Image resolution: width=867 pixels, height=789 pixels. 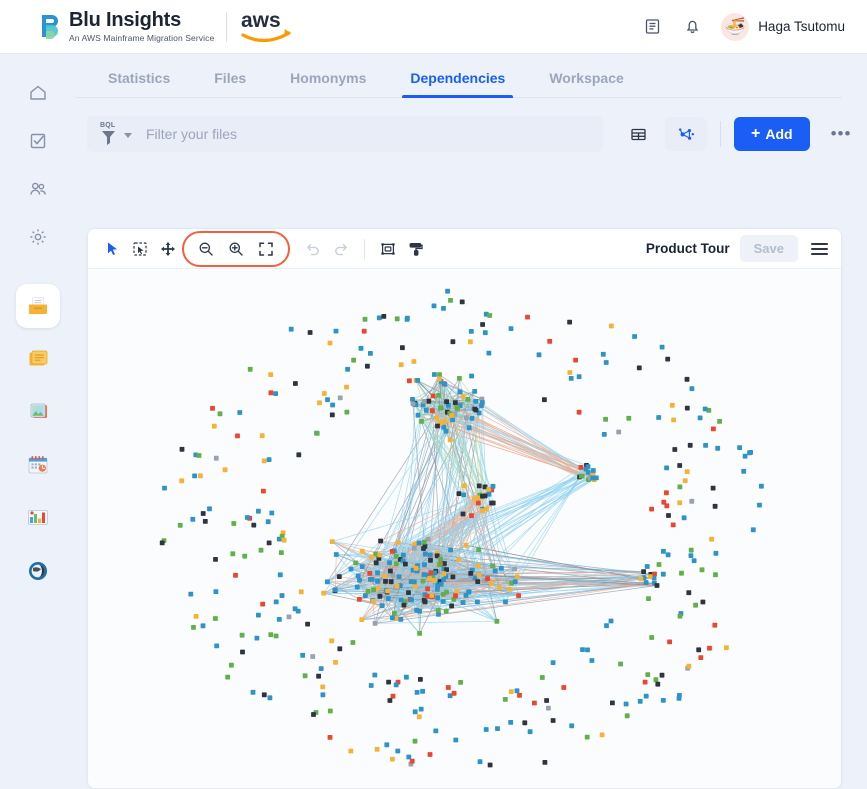 What do you see at coordinates (191, 134) in the screenshot?
I see `filter-input: Filter your files` at bounding box center [191, 134].